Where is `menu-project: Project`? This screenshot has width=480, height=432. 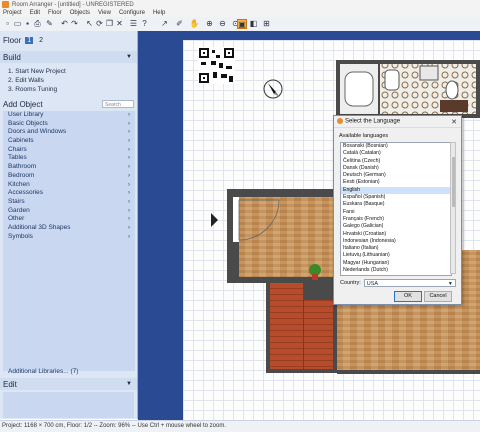 menu-project: Project is located at coordinates (12, 13).